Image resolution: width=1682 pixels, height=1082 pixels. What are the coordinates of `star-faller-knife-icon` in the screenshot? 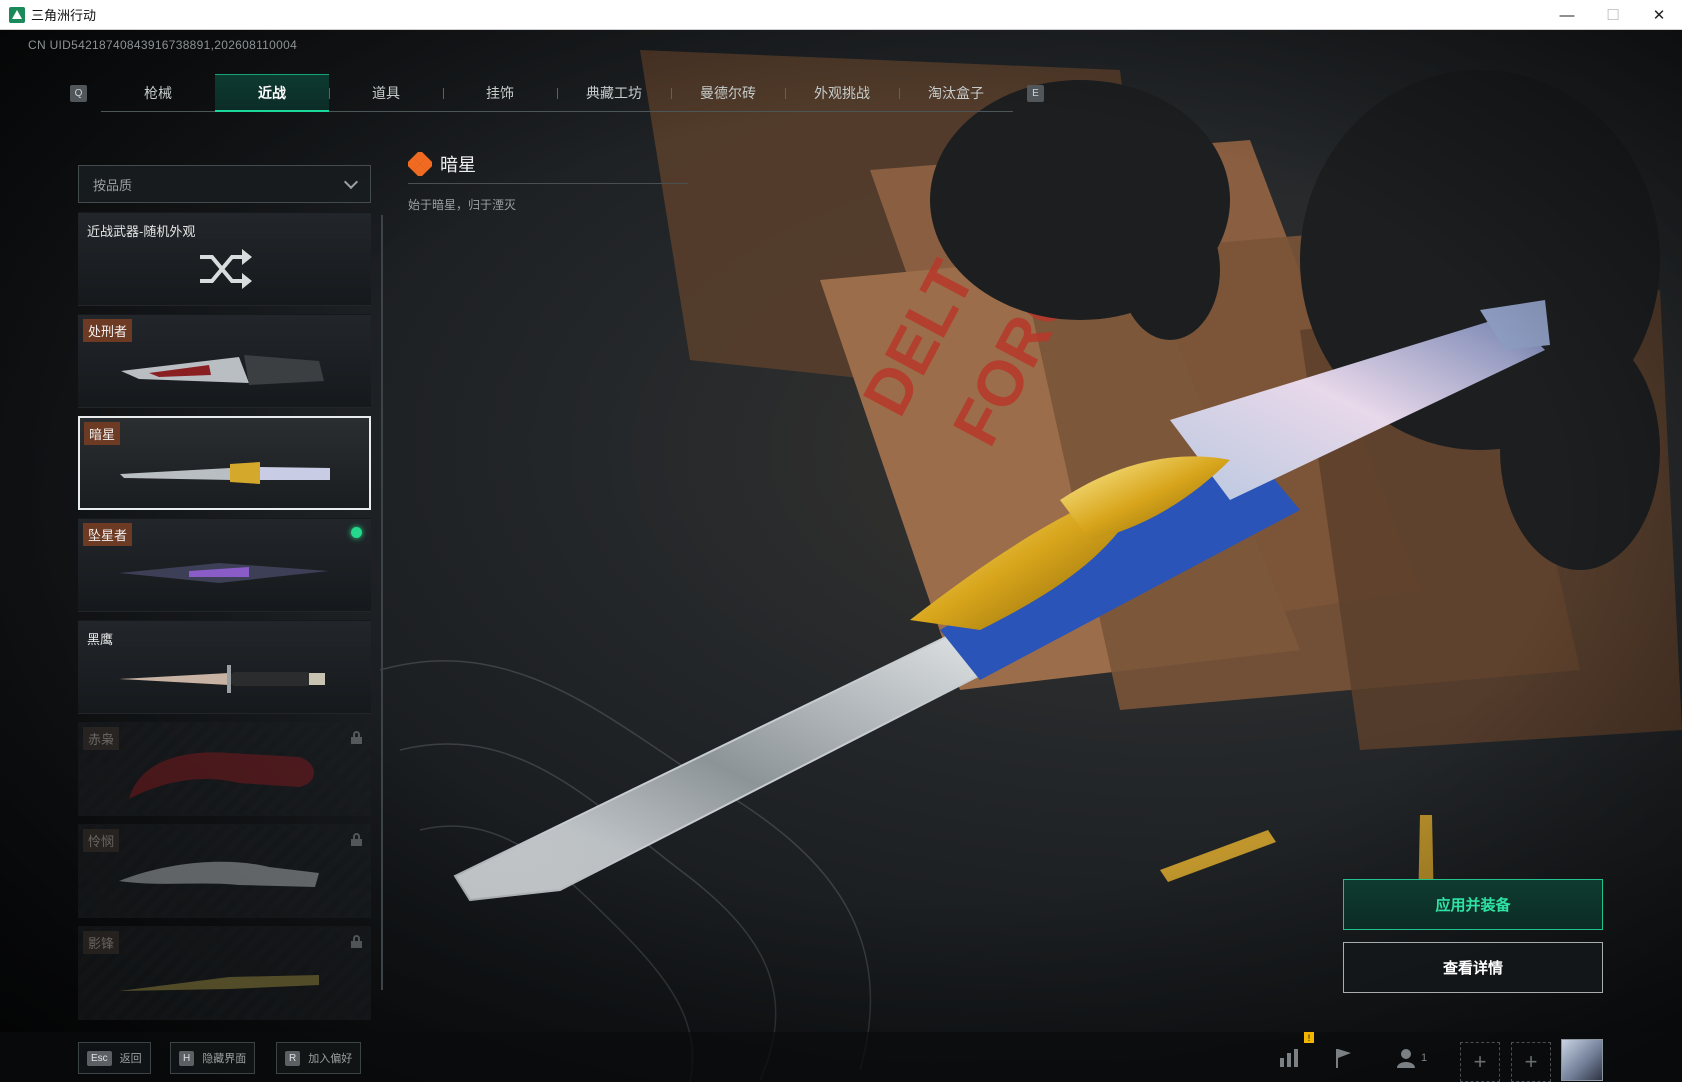 It's located at (224, 573).